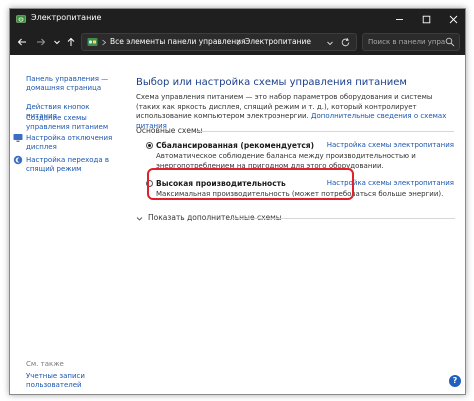 Image resolution: width=474 pixels, height=401 pixels. I want to click on maximize-icon, so click(426, 19).